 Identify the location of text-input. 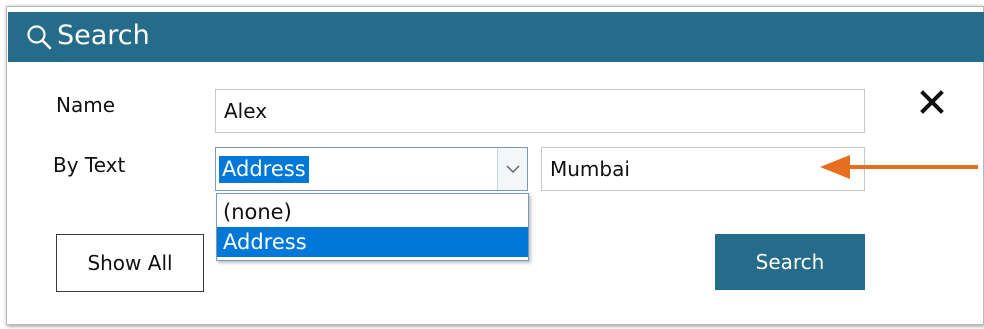
(703, 169).